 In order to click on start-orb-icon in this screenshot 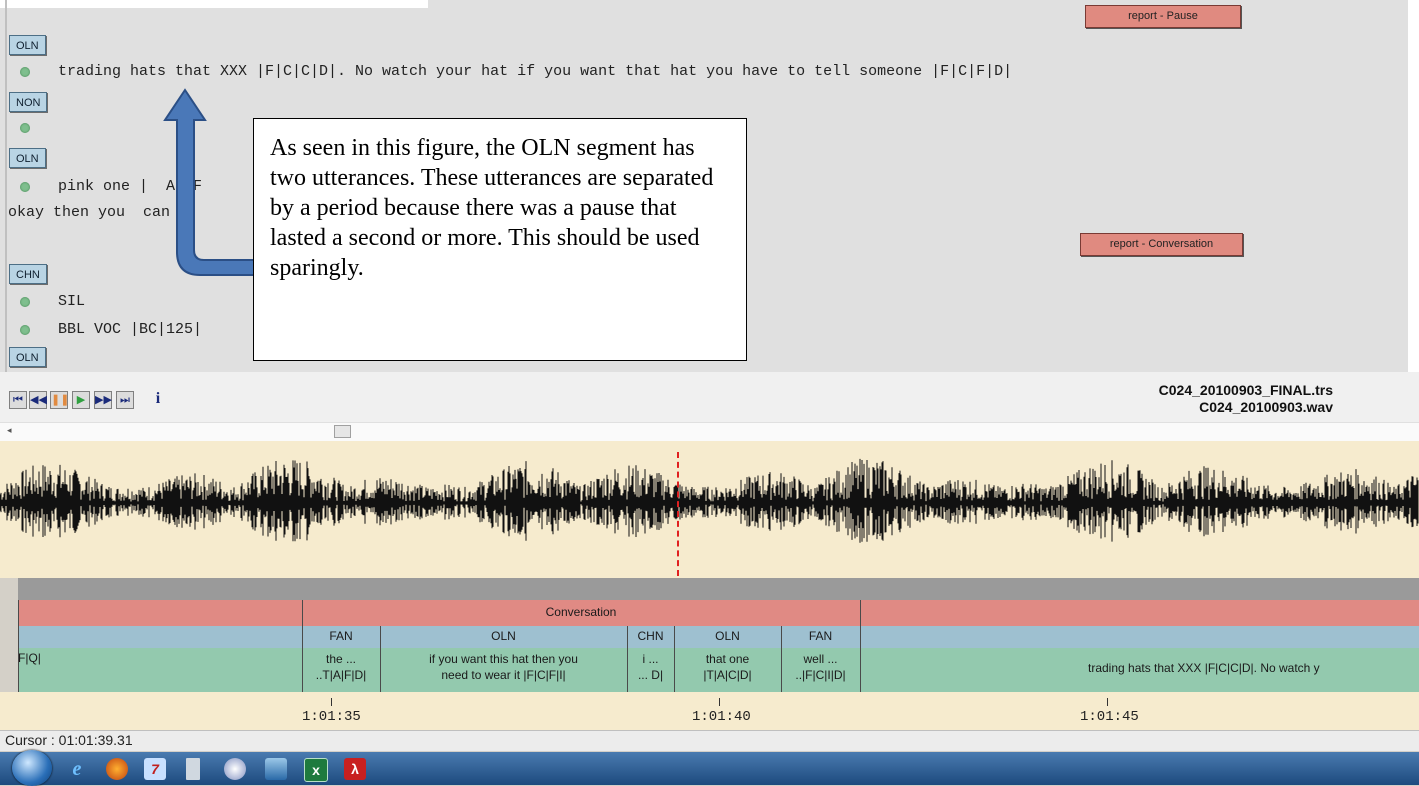, I will do `click(32, 768)`.